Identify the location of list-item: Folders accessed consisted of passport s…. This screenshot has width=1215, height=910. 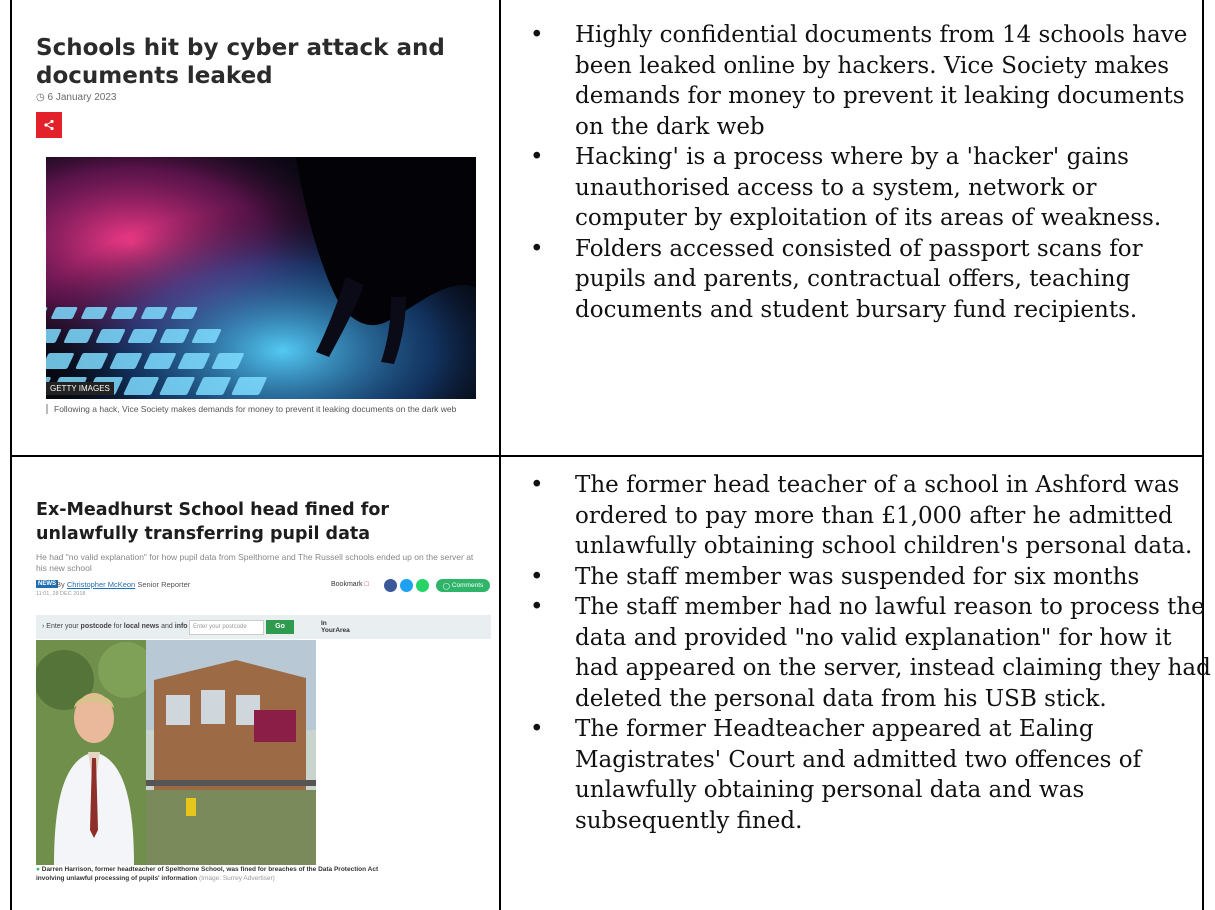
(864, 280).